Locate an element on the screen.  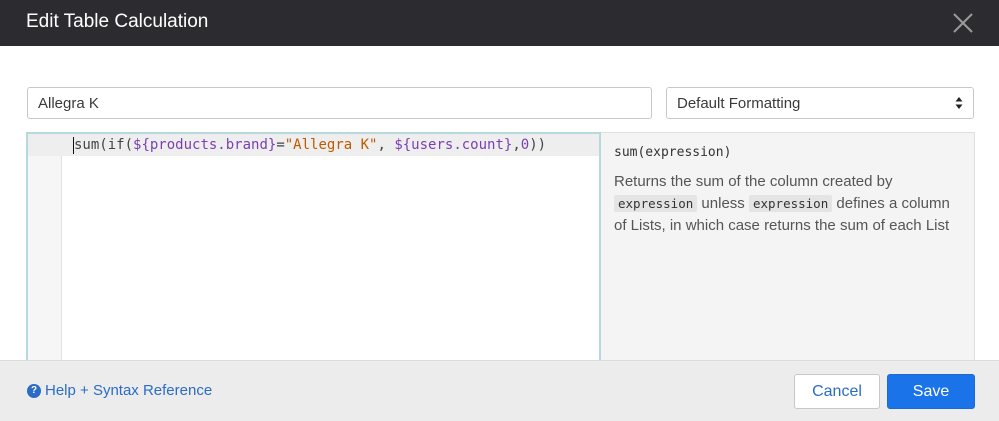
code-token-closing: )) is located at coordinates (538, 145).